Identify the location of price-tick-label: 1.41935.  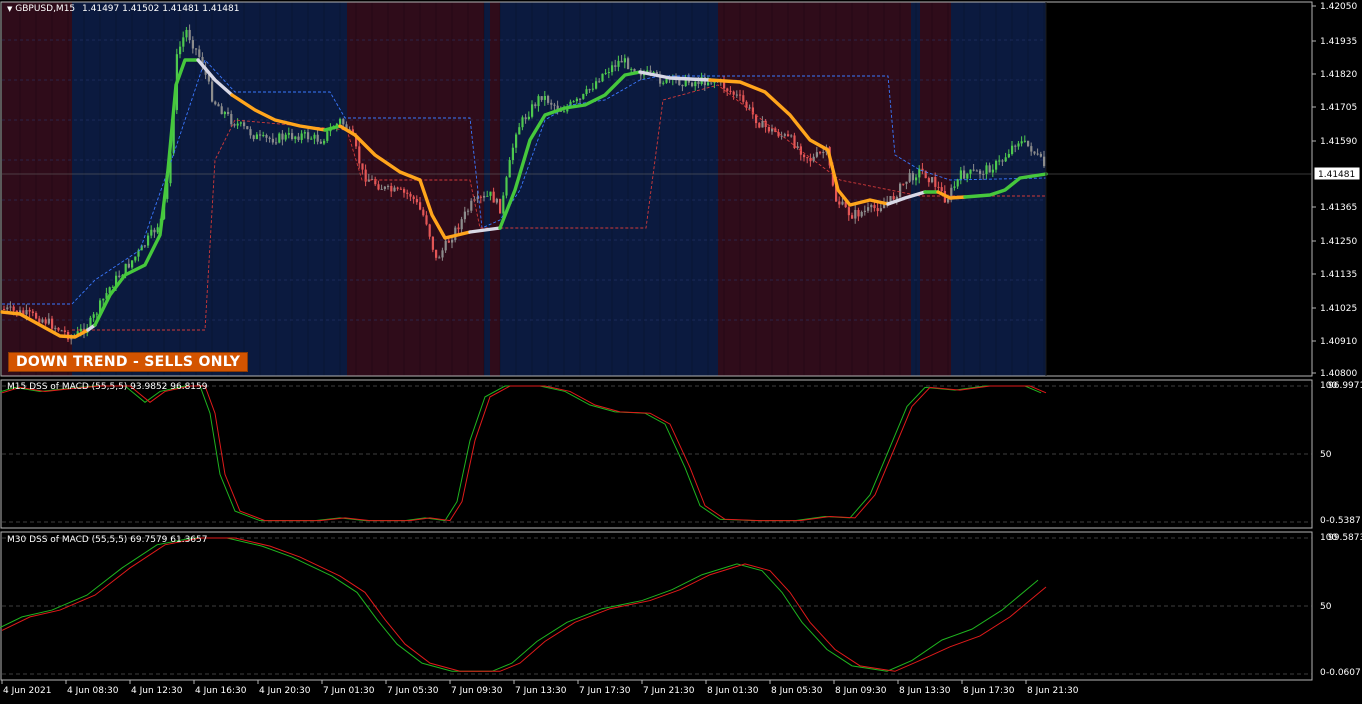
(1338, 42).